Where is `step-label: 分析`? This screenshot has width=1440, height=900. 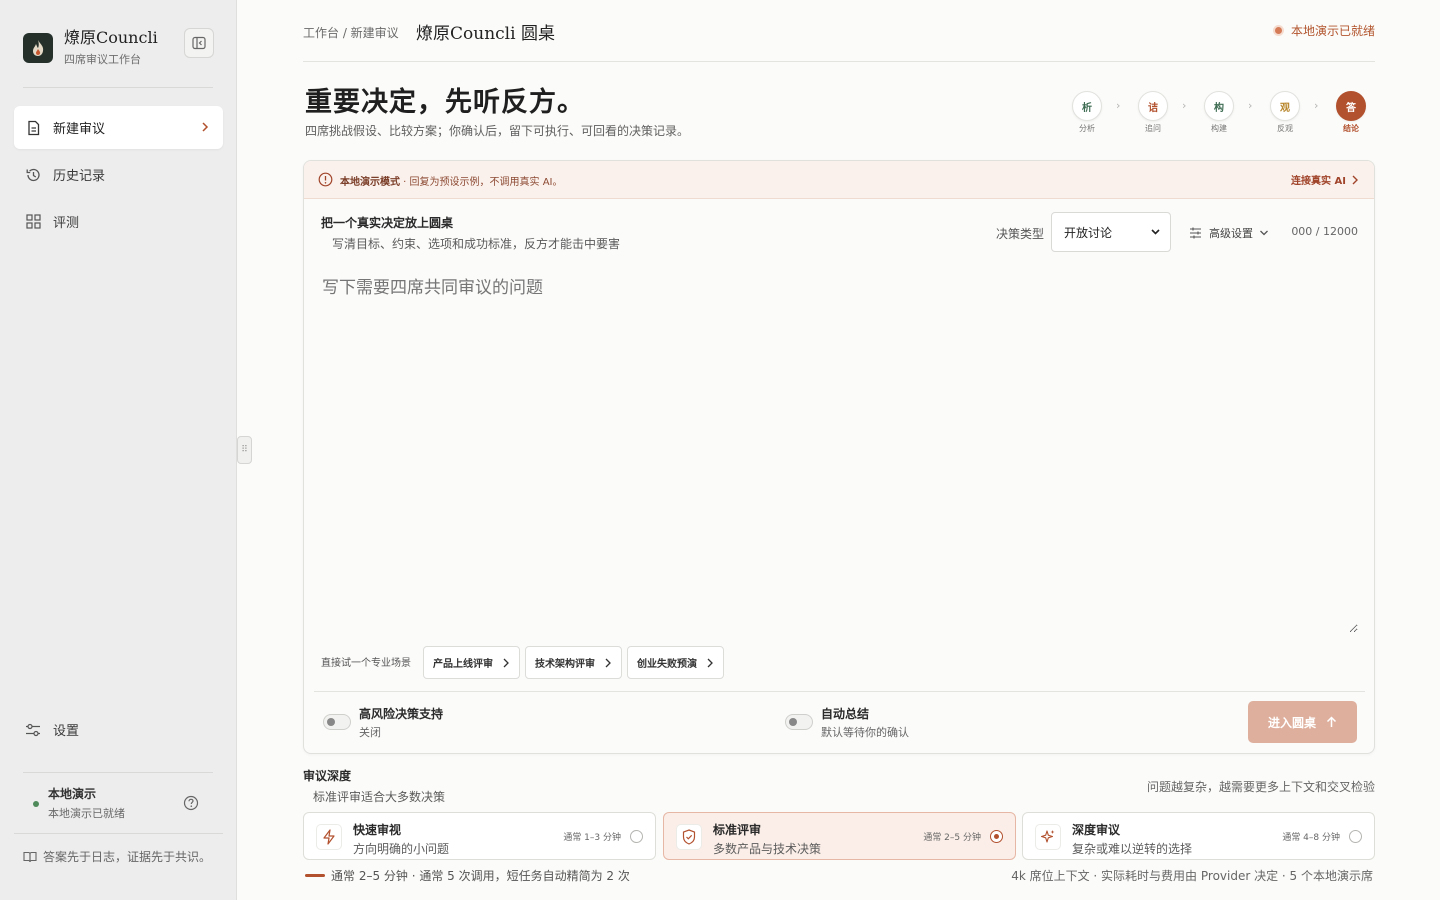 step-label: 分析 is located at coordinates (1087, 128).